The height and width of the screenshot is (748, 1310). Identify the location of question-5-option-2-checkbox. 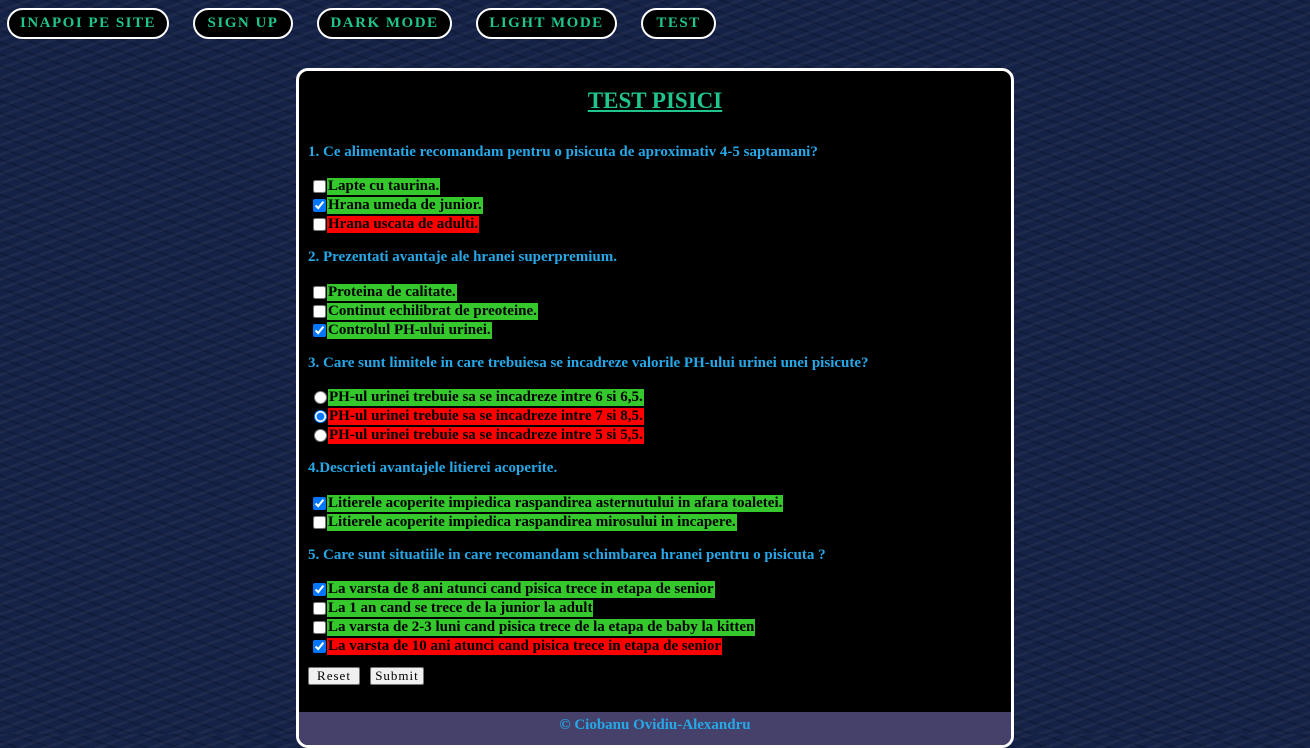
(319, 608).